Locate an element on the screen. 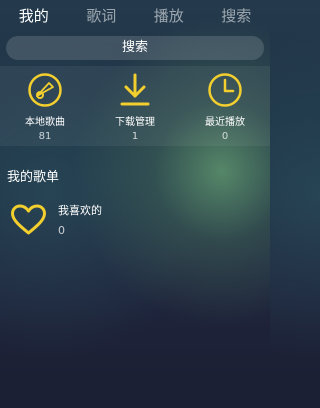 This screenshot has height=408, width=320. local-songs-label: 本地歌曲 is located at coordinates (45, 122).